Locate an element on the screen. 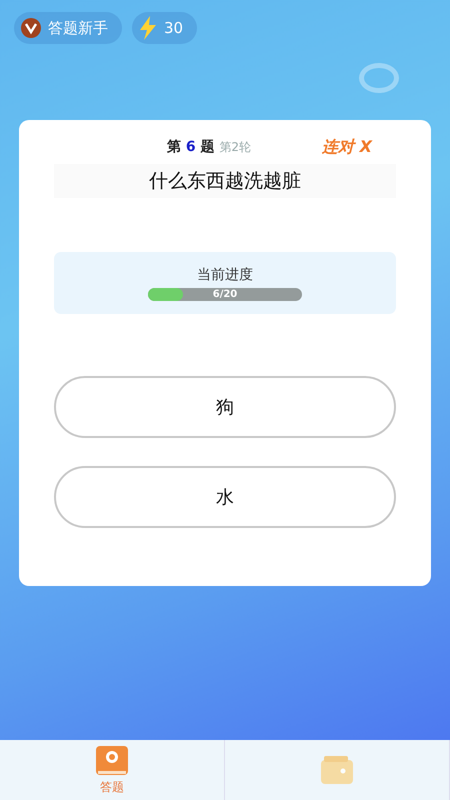  question-text: 什么东西越洗越脏 is located at coordinates (225, 181).